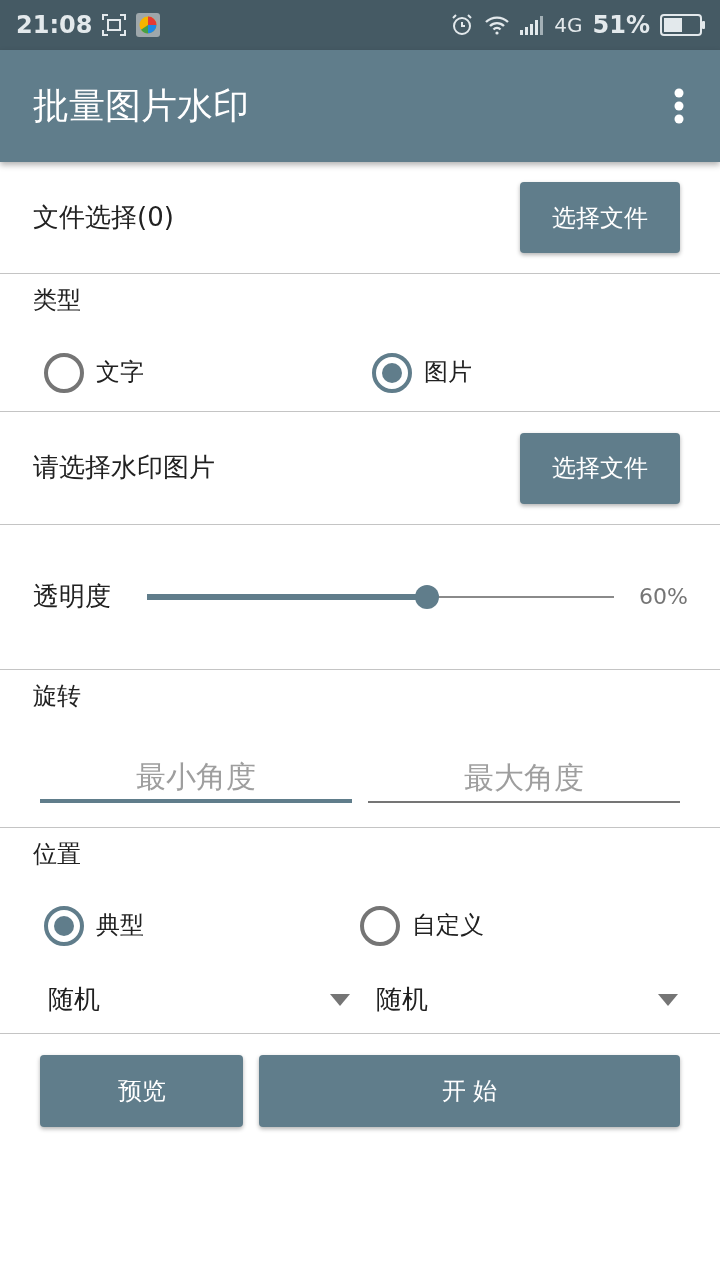  What do you see at coordinates (568, 25) in the screenshot?
I see `network-type: 4G` at bounding box center [568, 25].